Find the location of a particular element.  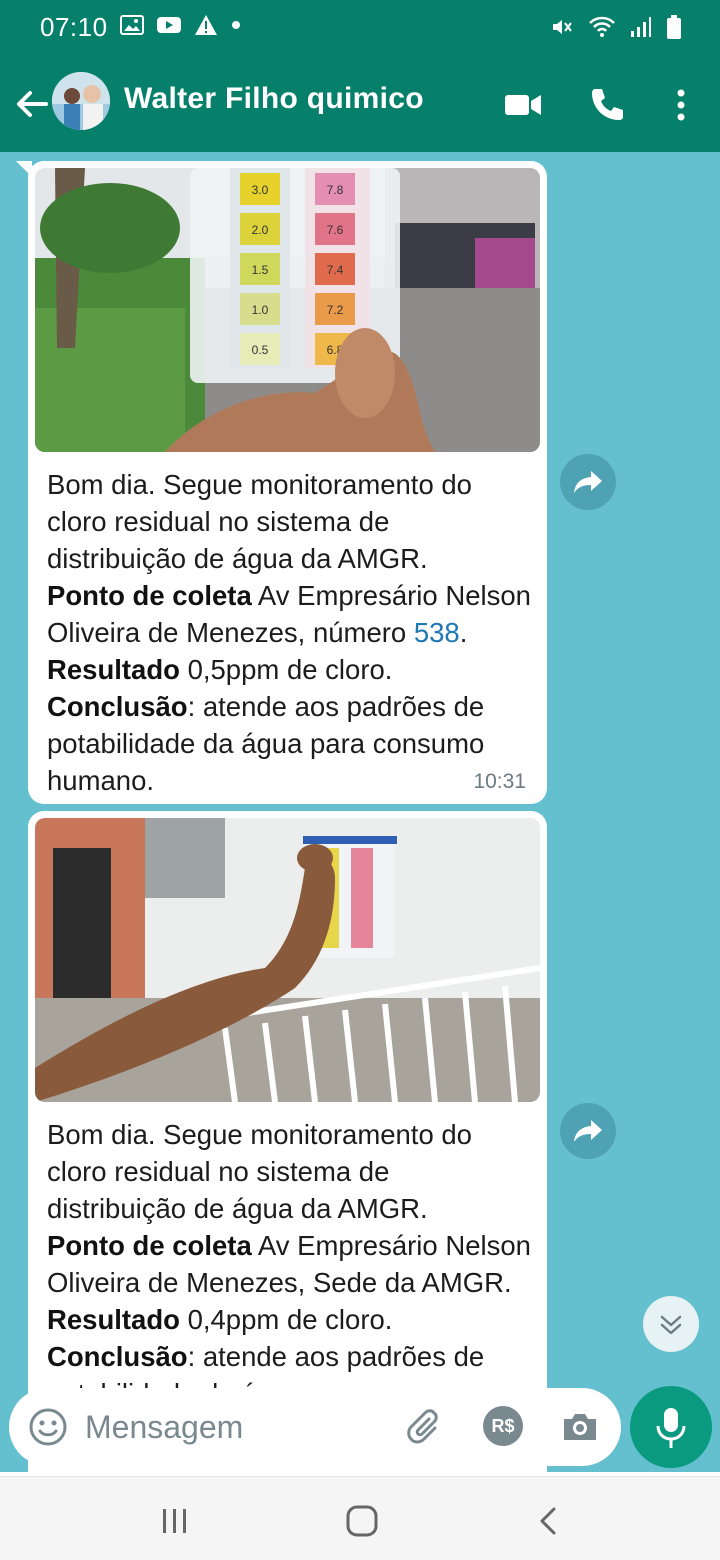

message-composer: R$ is located at coordinates (315, 1427).